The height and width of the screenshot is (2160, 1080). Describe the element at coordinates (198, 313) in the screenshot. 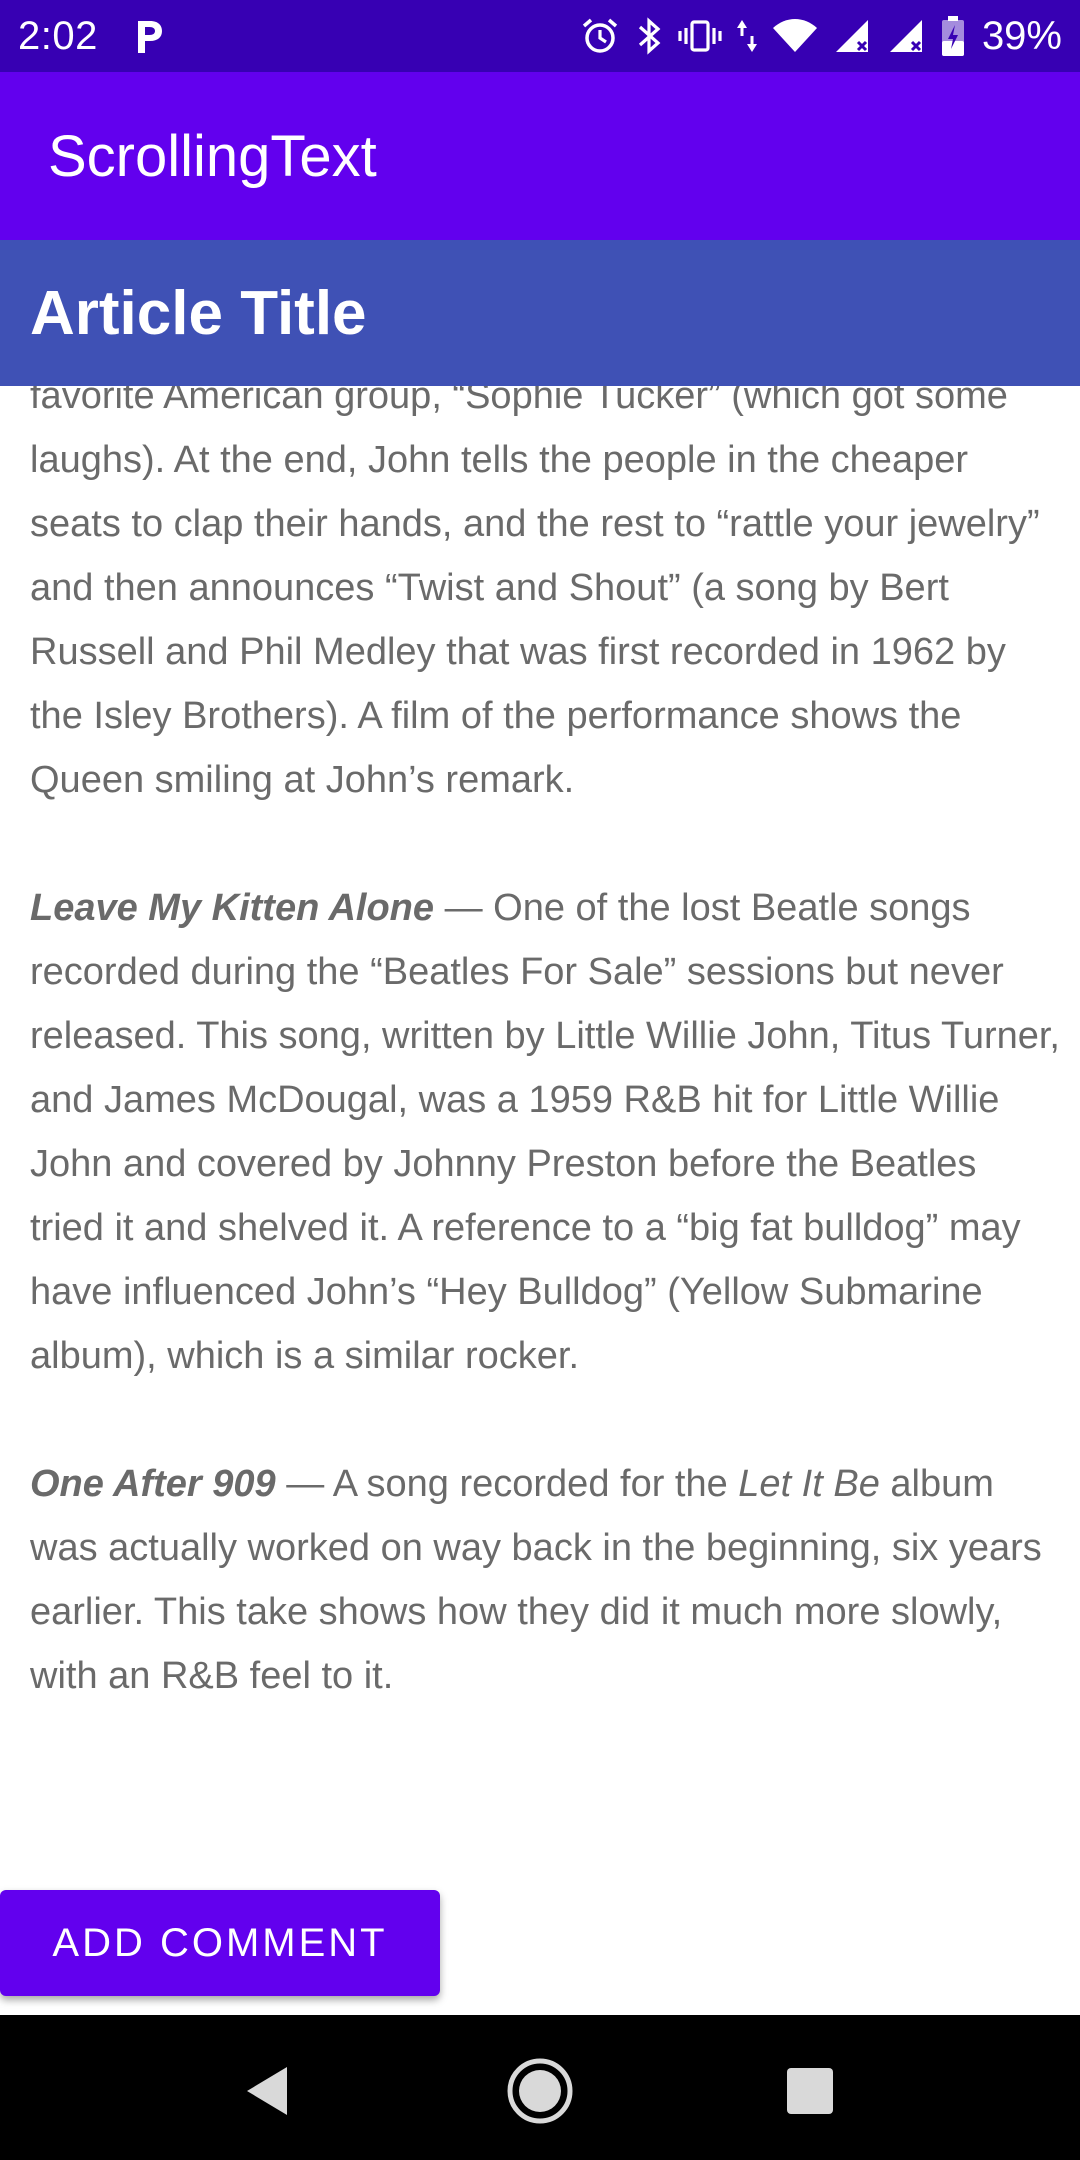

I see `article-title: Article Title` at that location.